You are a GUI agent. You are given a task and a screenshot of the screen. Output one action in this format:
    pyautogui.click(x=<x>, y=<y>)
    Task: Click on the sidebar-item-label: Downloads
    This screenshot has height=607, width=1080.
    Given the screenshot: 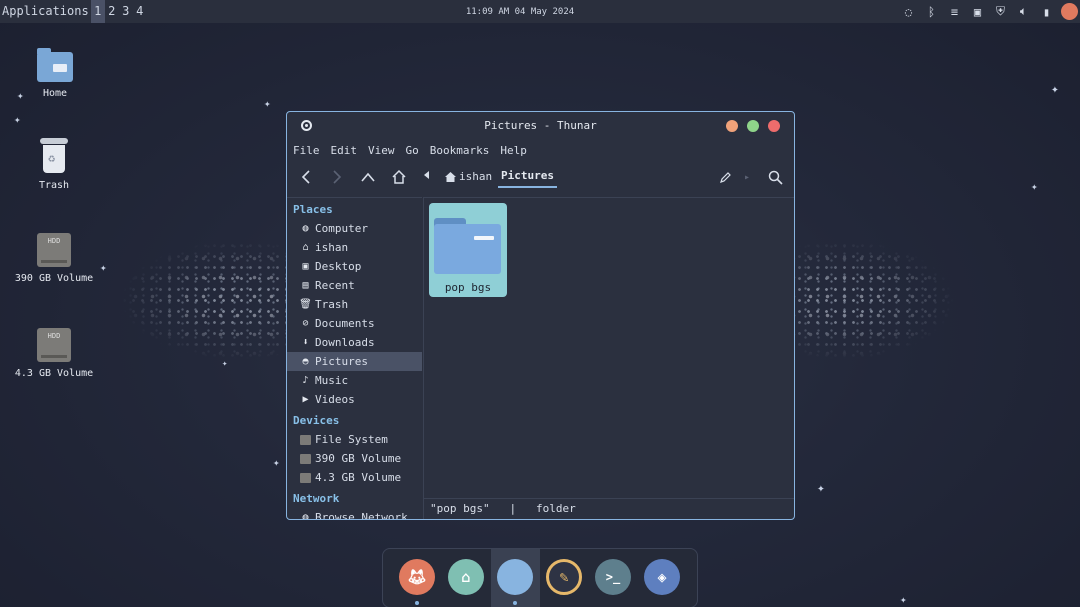 What is the action you would take?
    pyautogui.click(x=345, y=342)
    